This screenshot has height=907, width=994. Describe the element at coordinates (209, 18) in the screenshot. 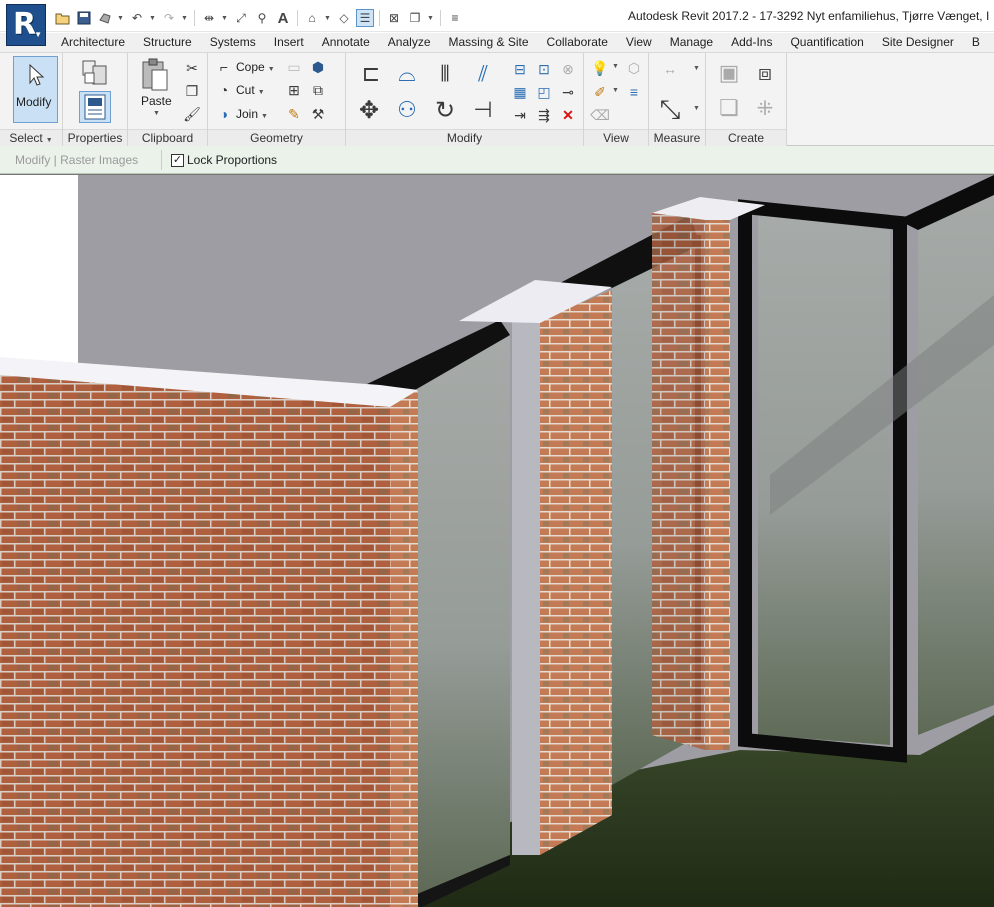

I see `measure-icon: ⇹` at that location.